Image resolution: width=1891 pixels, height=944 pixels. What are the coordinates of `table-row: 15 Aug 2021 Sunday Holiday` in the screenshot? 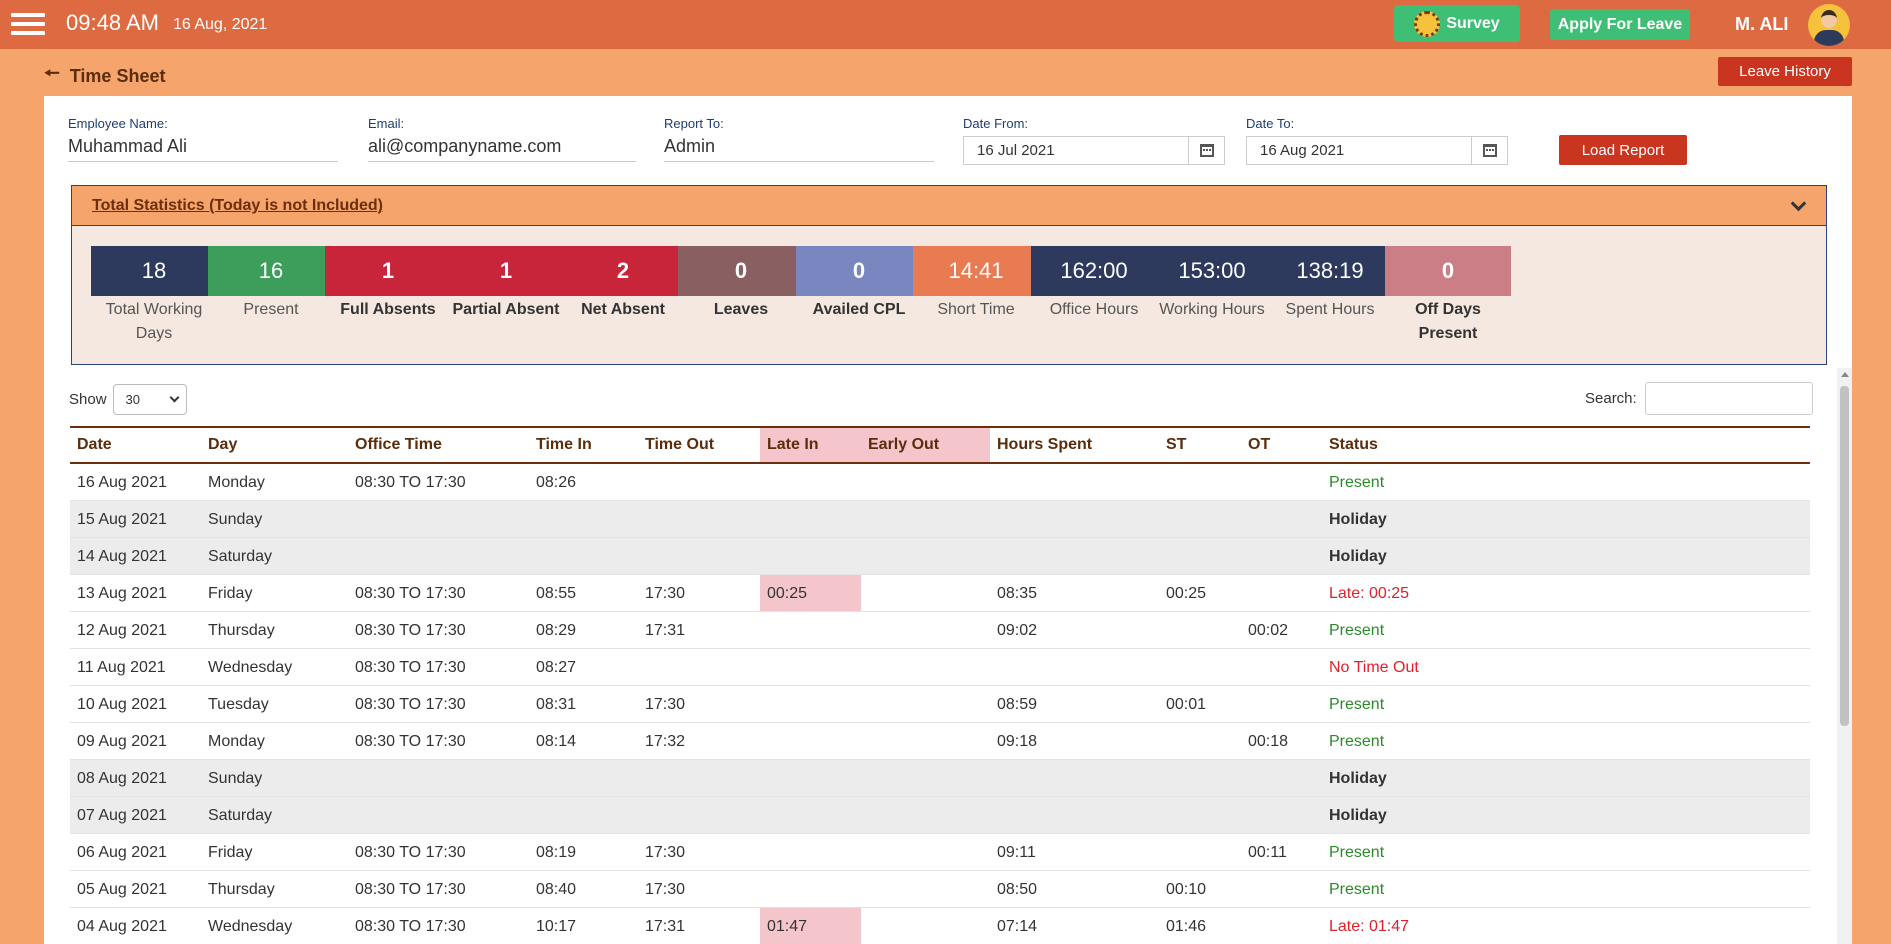 It's located at (940, 519).